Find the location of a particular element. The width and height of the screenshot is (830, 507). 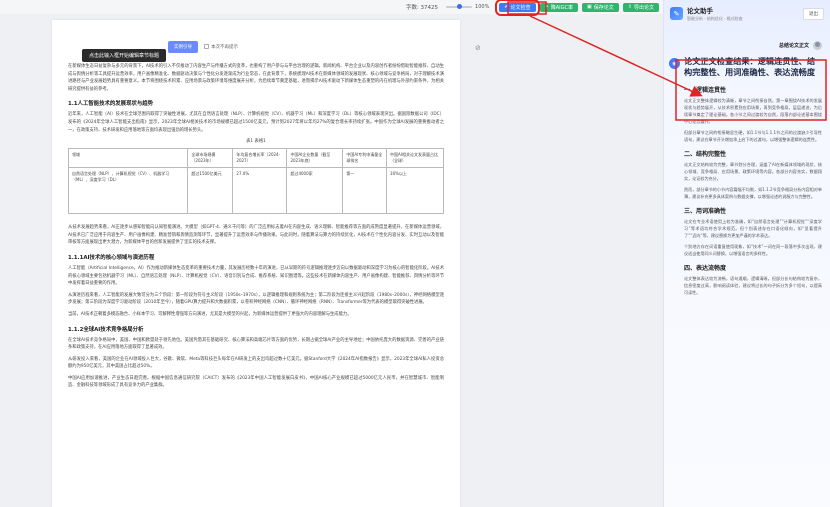

sparkle-icon: ✦ is located at coordinates (546, 7).